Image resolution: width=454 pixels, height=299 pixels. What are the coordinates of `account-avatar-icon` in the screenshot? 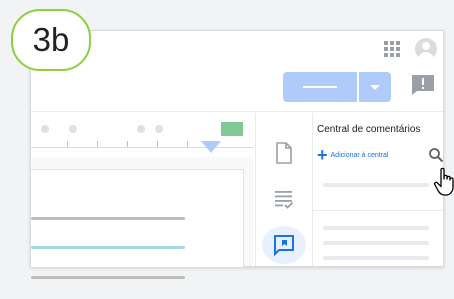 It's located at (426, 49).